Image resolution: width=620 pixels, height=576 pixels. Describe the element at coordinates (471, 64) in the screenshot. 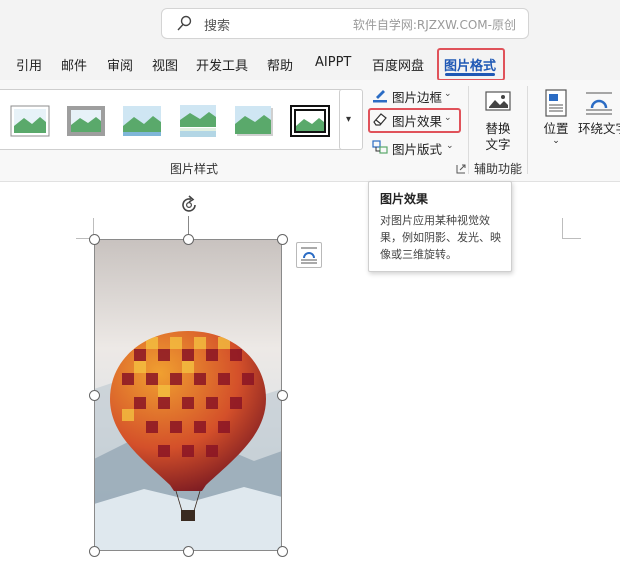

I see `highlight-tab-box` at that location.